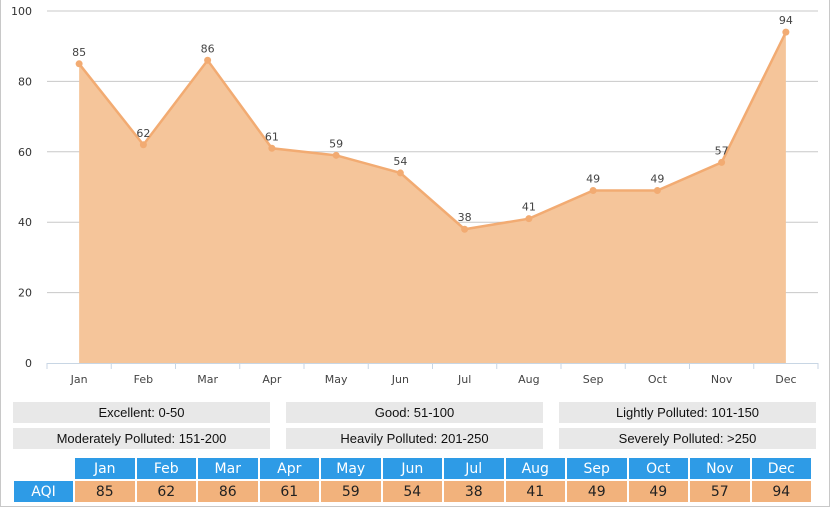 This screenshot has width=830, height=508. I want to click on y-tick-label: 0, so click(28, 363).